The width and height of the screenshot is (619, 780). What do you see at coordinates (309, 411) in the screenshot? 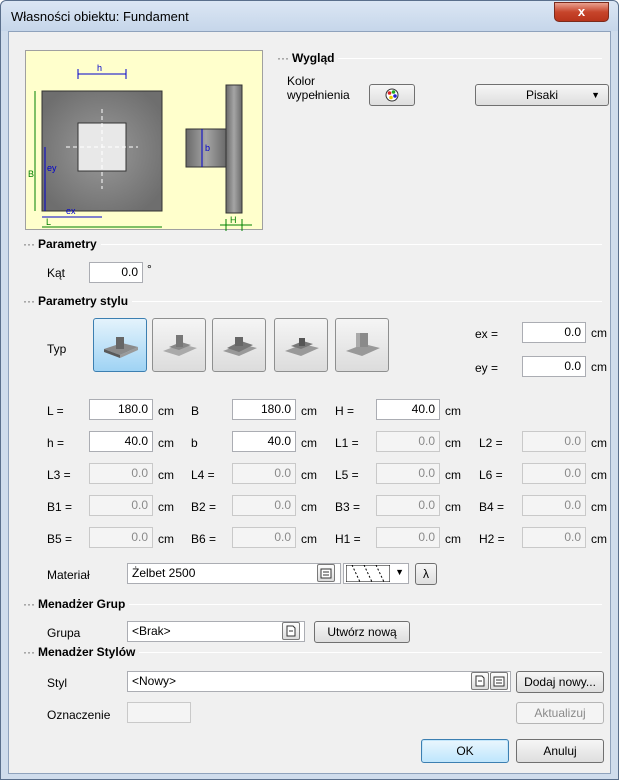
I see `B-unit: cm` at bounding box center [309, 411].